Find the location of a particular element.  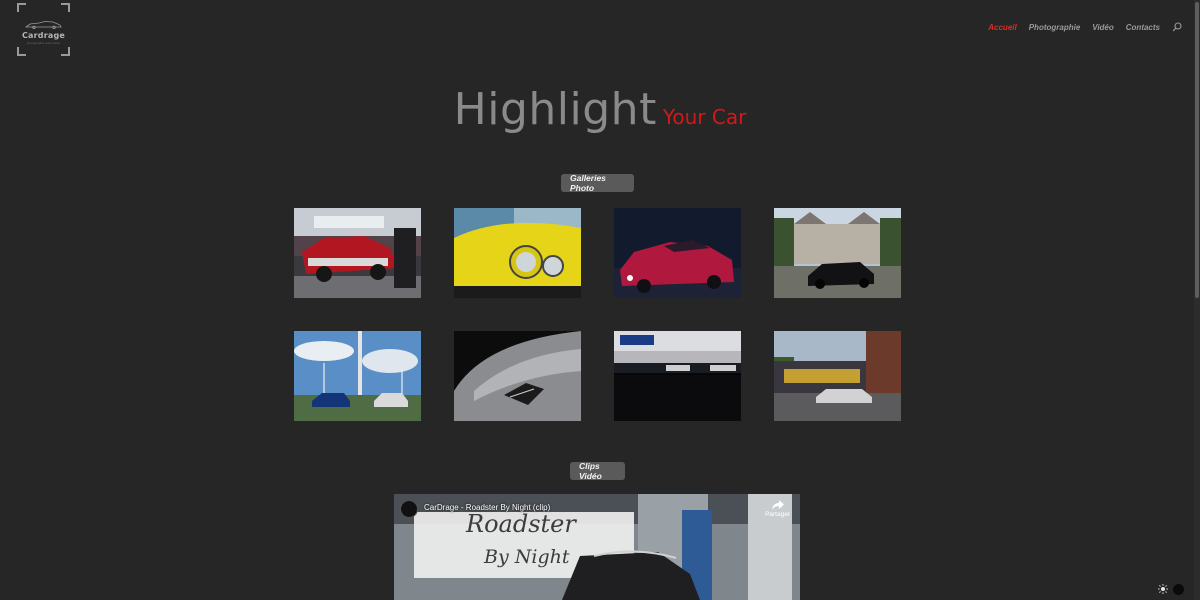

gallery-item-black-car-chateau is located at coordinates (837, 253).